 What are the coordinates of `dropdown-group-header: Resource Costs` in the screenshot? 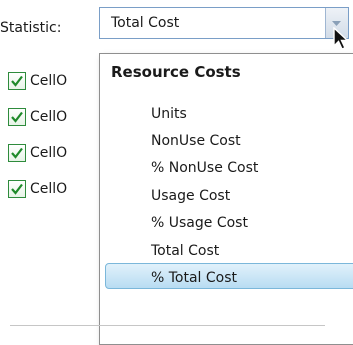 It's located at (176, 72).